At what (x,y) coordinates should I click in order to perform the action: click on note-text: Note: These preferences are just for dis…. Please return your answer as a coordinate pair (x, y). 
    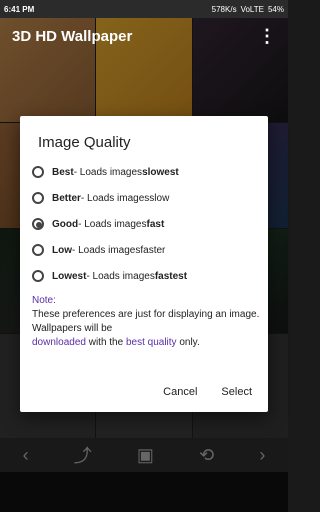
    Looking at the image, I should click on (146, 322).